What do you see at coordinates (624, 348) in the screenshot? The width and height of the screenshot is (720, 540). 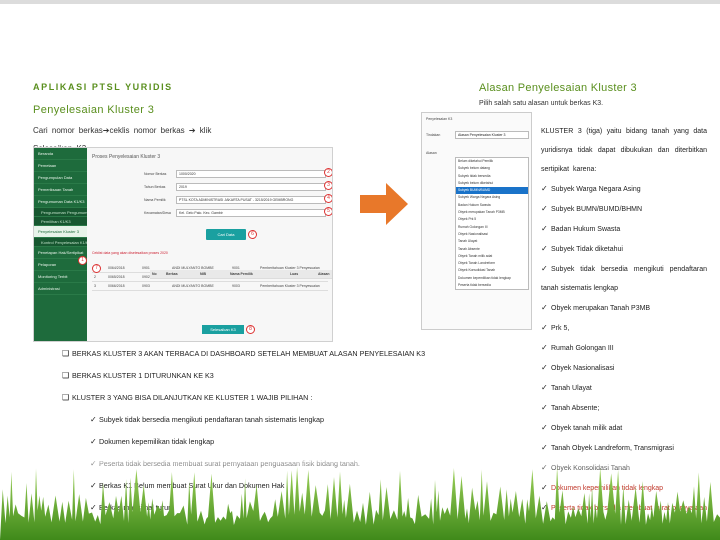 I see `reason-item: ✓ Rumah Golongan III` at bounding box center [624, 348].